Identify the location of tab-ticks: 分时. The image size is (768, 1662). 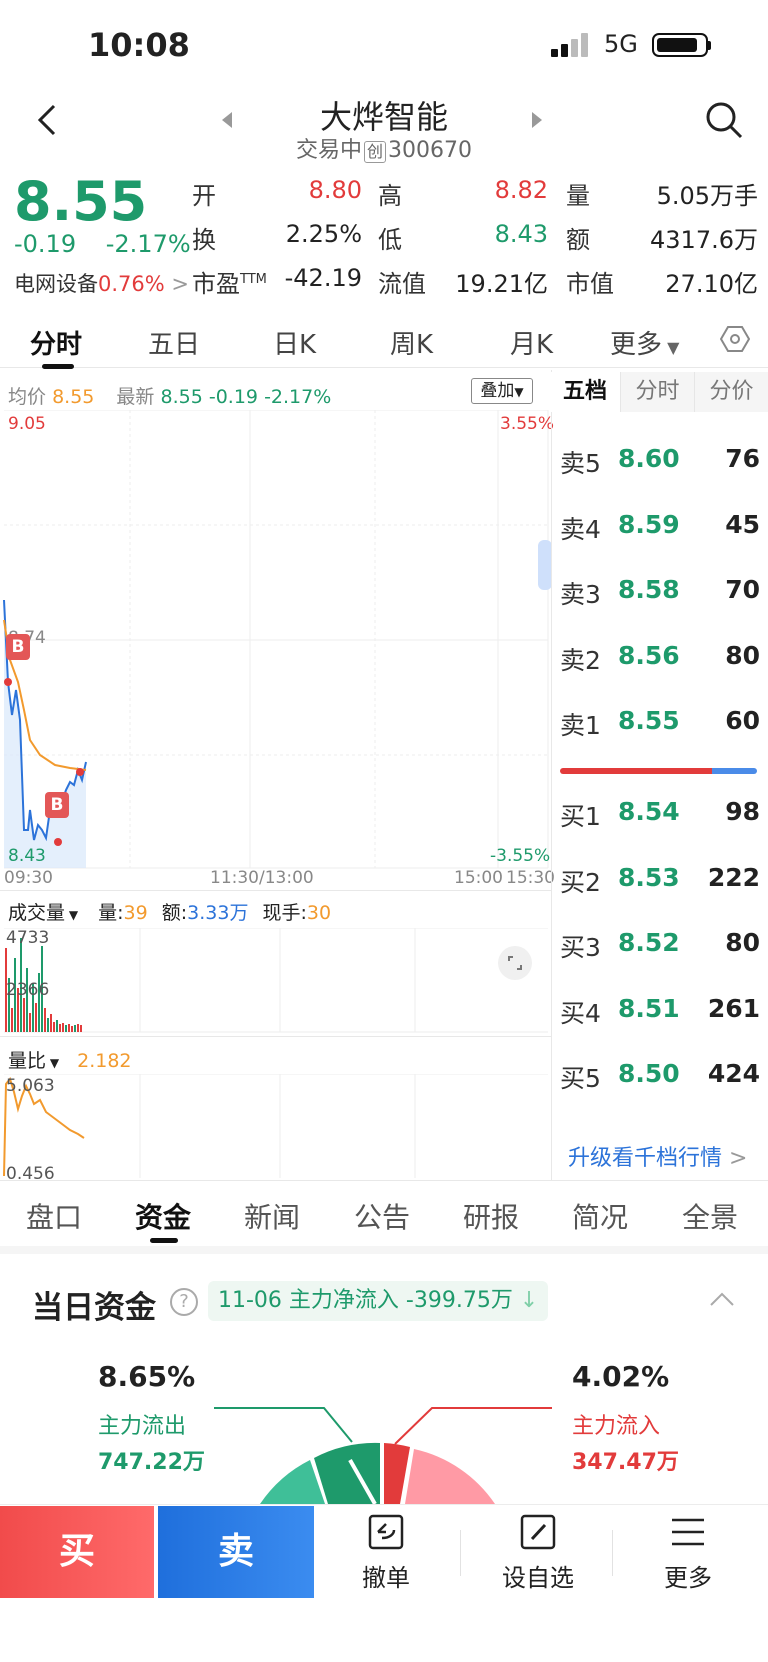
(657, 392).